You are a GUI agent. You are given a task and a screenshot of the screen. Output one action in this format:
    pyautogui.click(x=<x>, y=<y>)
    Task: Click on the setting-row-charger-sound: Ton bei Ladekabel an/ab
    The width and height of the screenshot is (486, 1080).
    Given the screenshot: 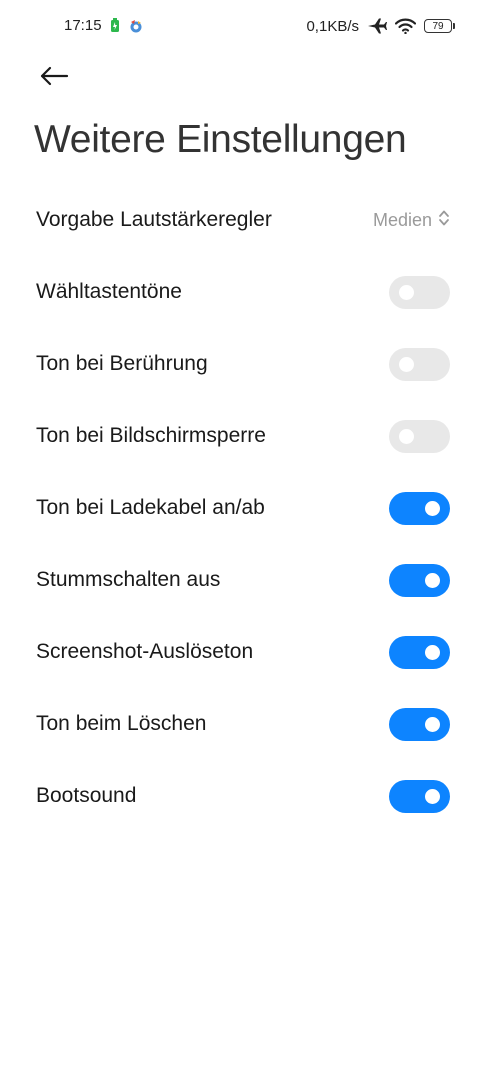 What is the action you would take?
    pyautogui.click(x=243, y=508)
    